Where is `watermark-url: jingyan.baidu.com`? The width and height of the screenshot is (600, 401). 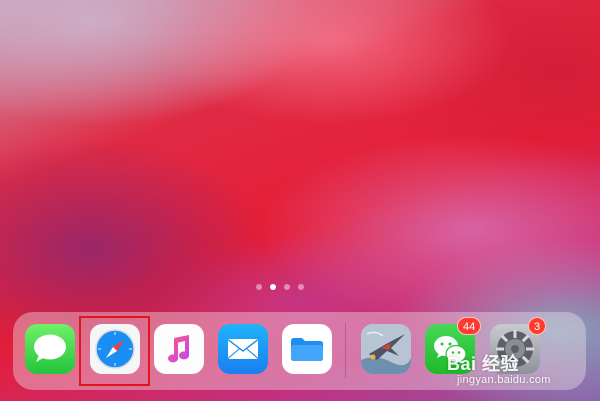 watermark-url: jingyan.baidu.com is located at coordinates (504, 380).